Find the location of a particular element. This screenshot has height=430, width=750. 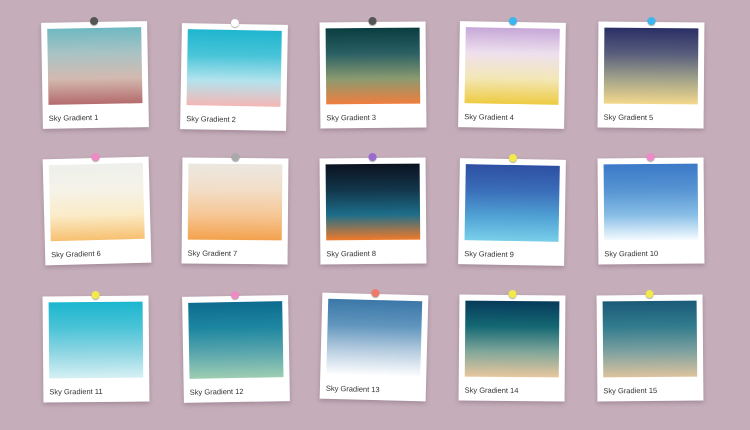

gradient-card: Sky Gradient 9 is located at coordinates (512, 209).